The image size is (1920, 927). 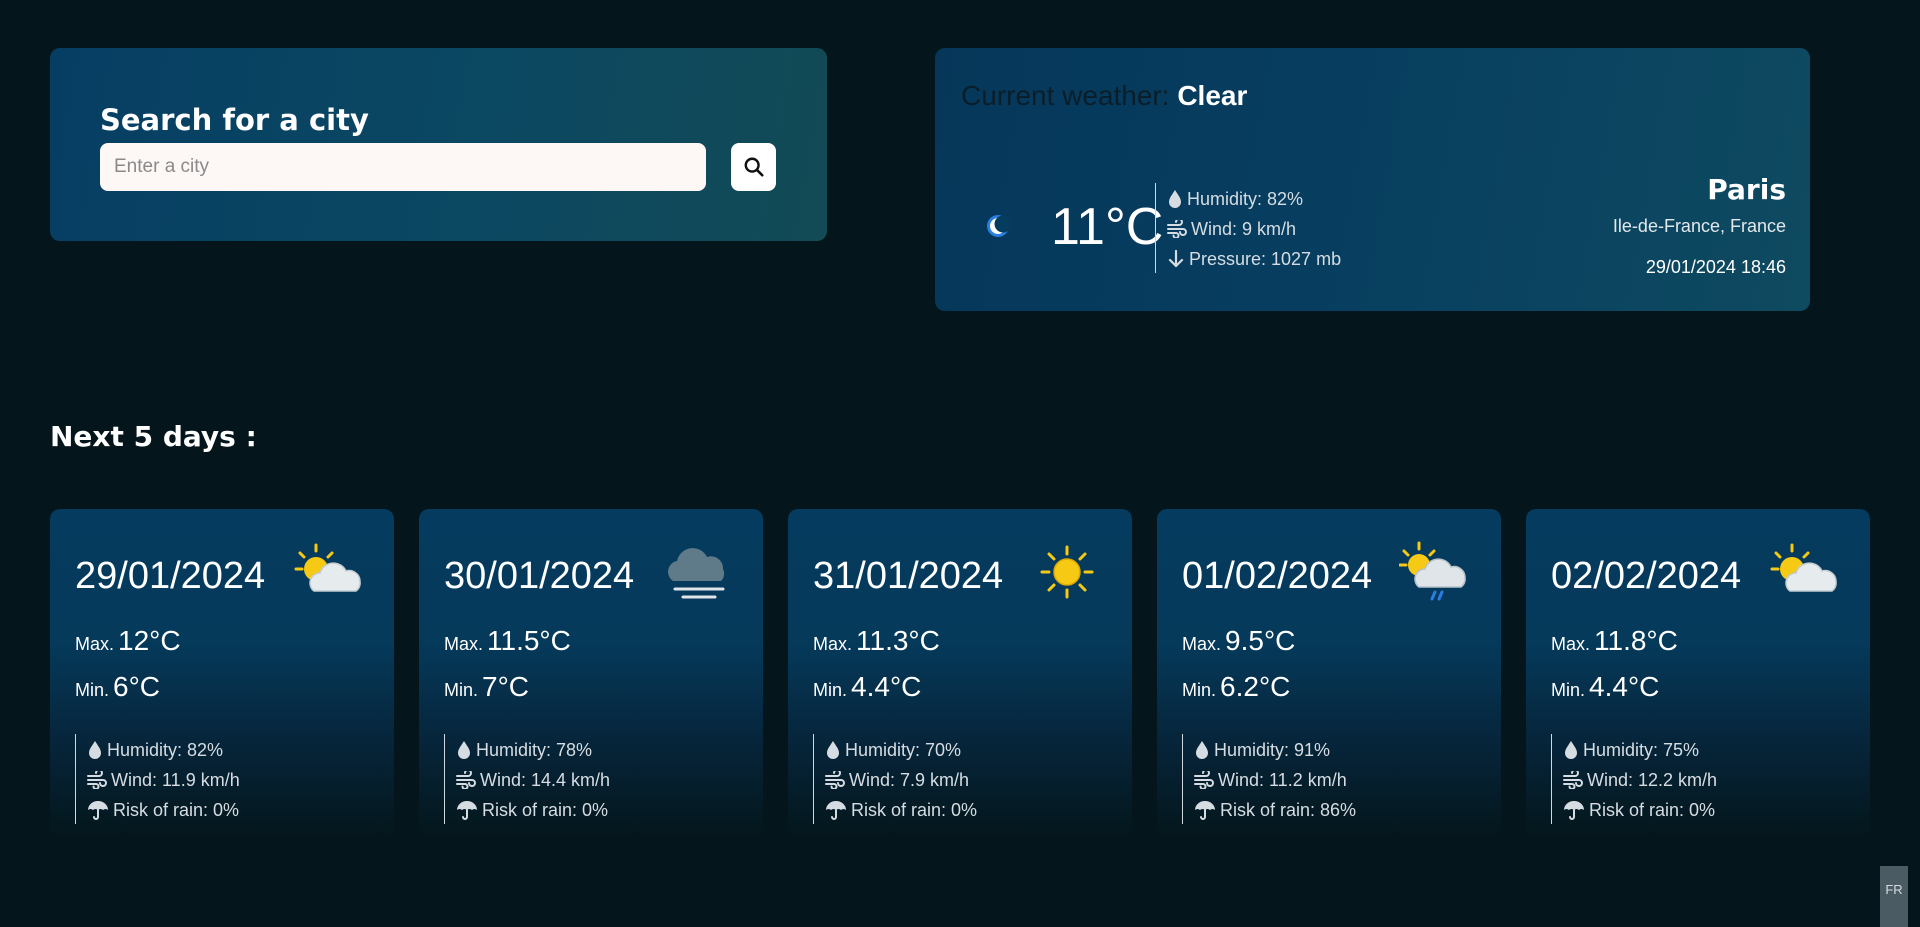 What do you see at coordinates (1715, 267) in the screenshot?
I see `current-datetime: 29/01/2024 18:46` at bounding box center [1715, 267].